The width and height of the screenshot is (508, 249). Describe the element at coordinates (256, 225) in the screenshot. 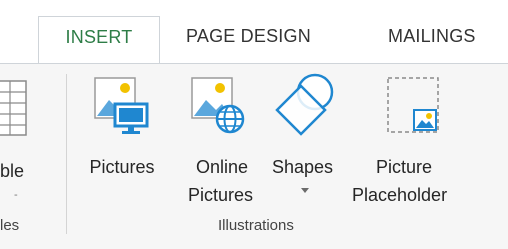

I see `illustrations-group-label: Illustrations` at that location.